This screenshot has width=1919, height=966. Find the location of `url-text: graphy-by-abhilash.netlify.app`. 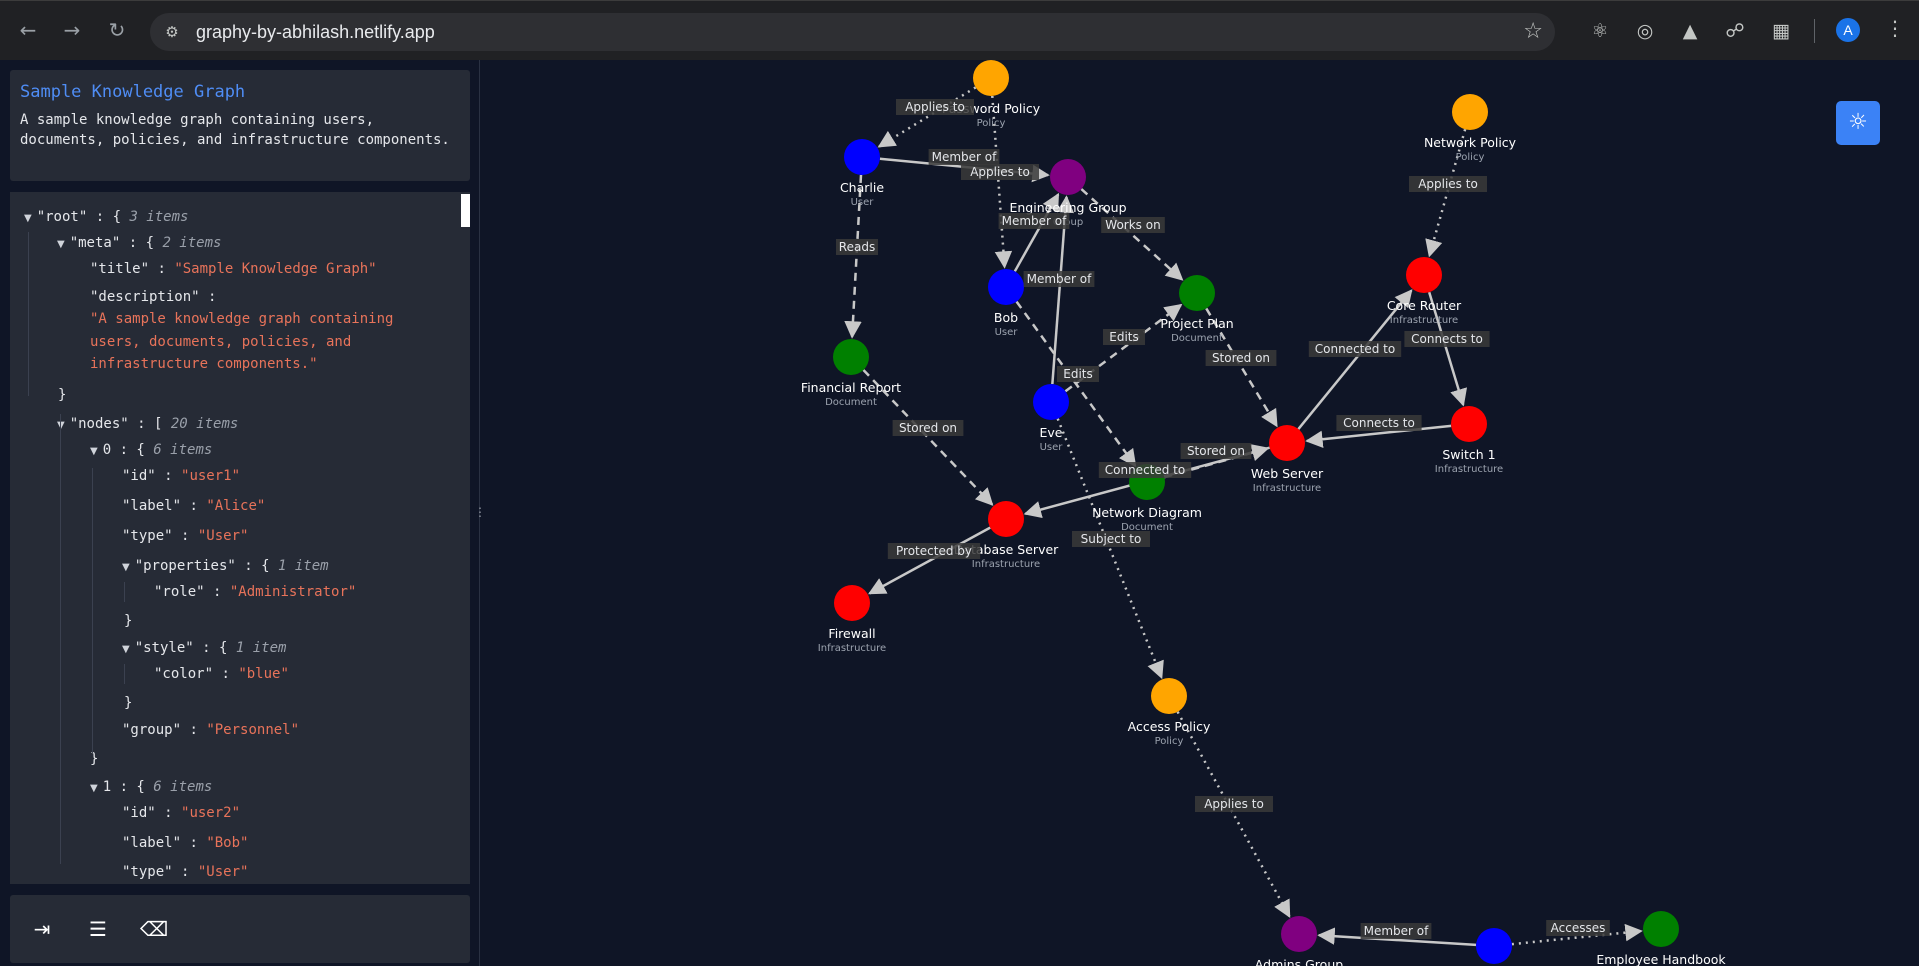

url-text: graphy-by-abhilash.netlify.app is located at coordinates (315, 32).